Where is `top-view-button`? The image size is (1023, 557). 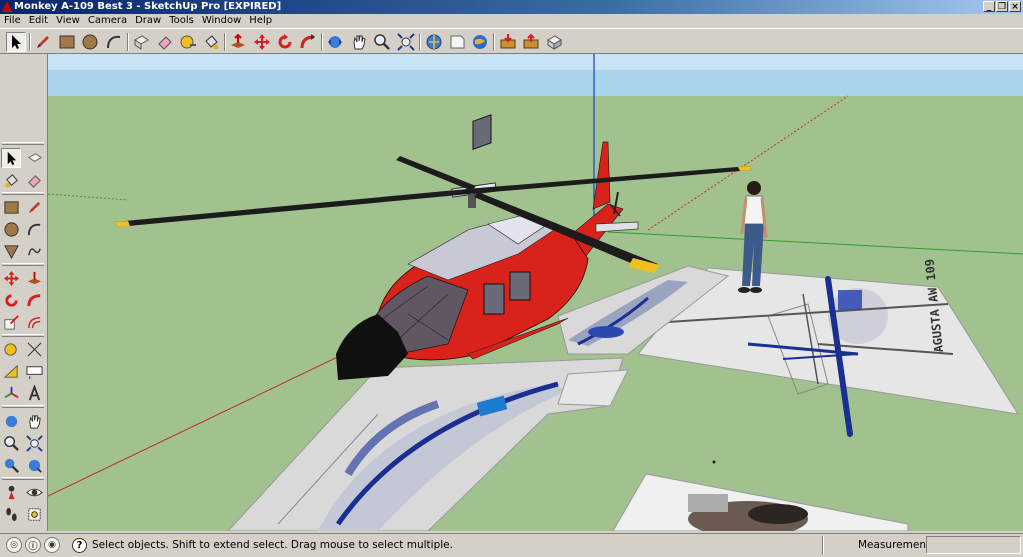
top-view-button is located at coordinates (480, 42).